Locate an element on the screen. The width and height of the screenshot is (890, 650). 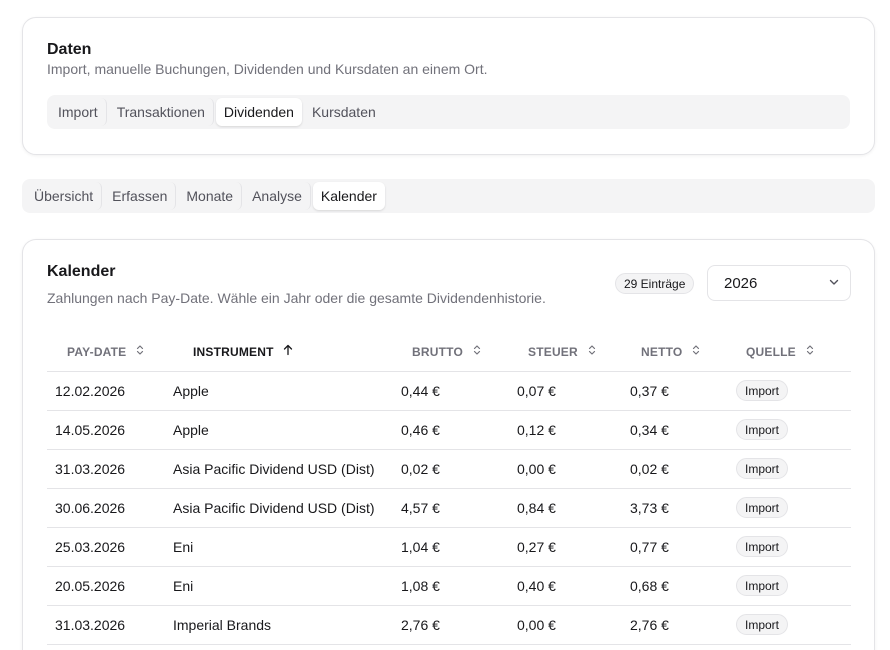
table-row: 12.02.2026 Apple 0,44 €0,07 €0,37 € Import is located at coordinates (449, 391).